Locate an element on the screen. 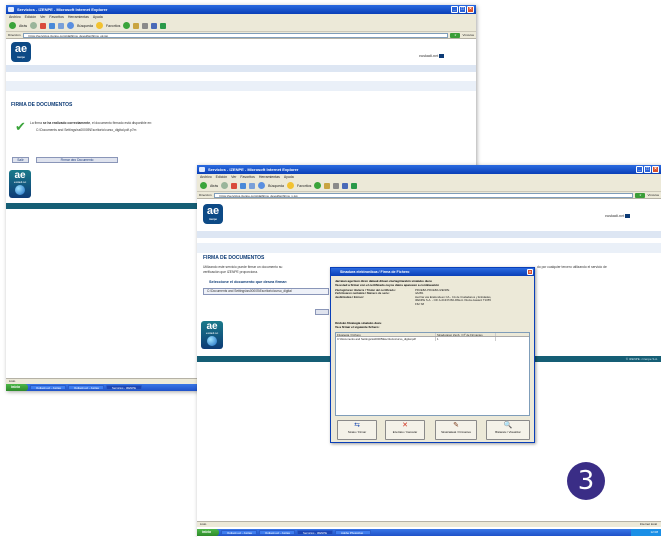 Image resolution: width=661 pixels, height=537 pixels. footer-copyright: © IZENPE • Izenpe S.A. is located at coordinates (641, 359).